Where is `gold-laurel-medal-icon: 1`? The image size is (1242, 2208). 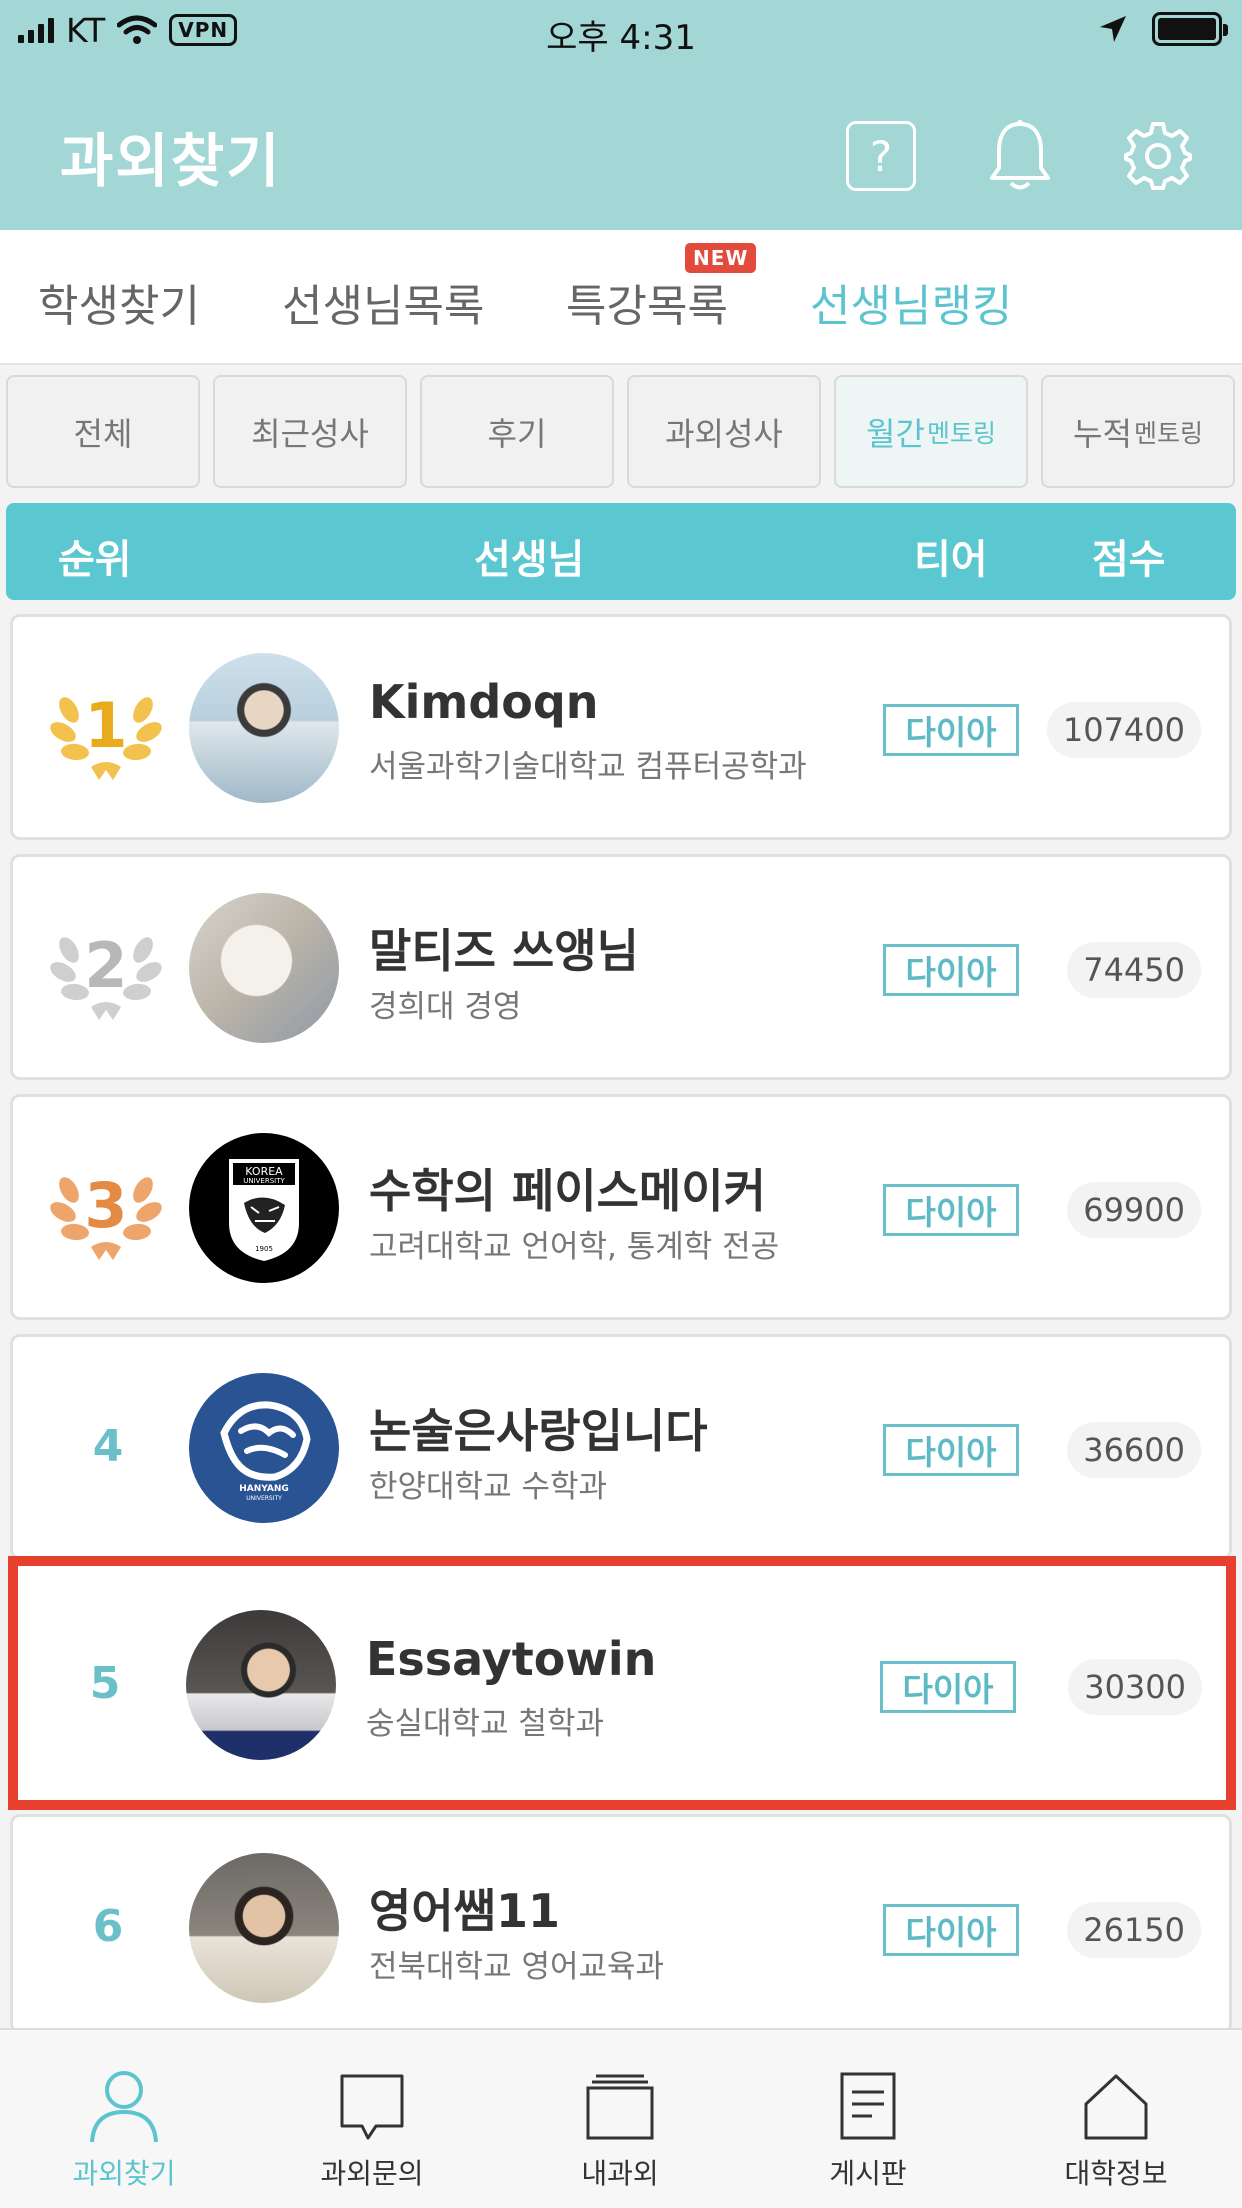
gold-laurel-medal-icon: 1 is located at coordinates (106, 734).